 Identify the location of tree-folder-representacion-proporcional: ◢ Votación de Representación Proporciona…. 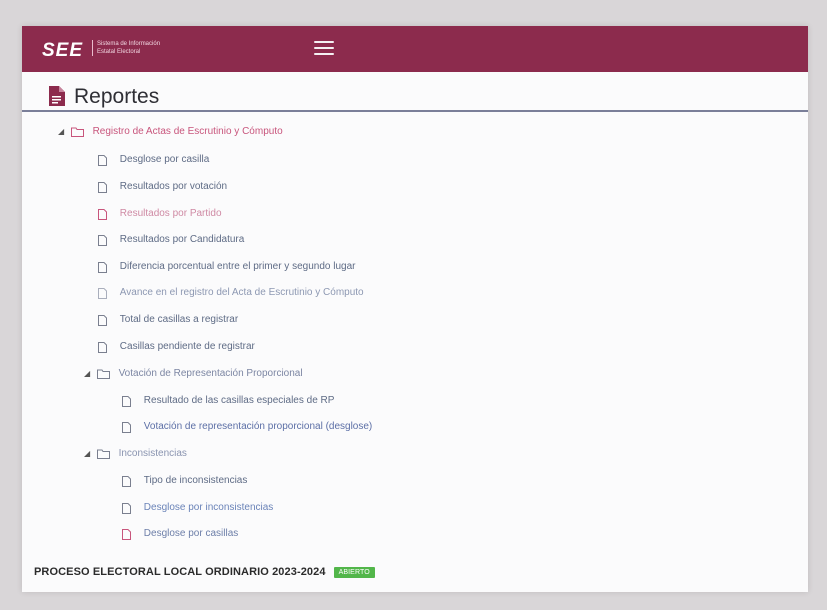
(193, 374).